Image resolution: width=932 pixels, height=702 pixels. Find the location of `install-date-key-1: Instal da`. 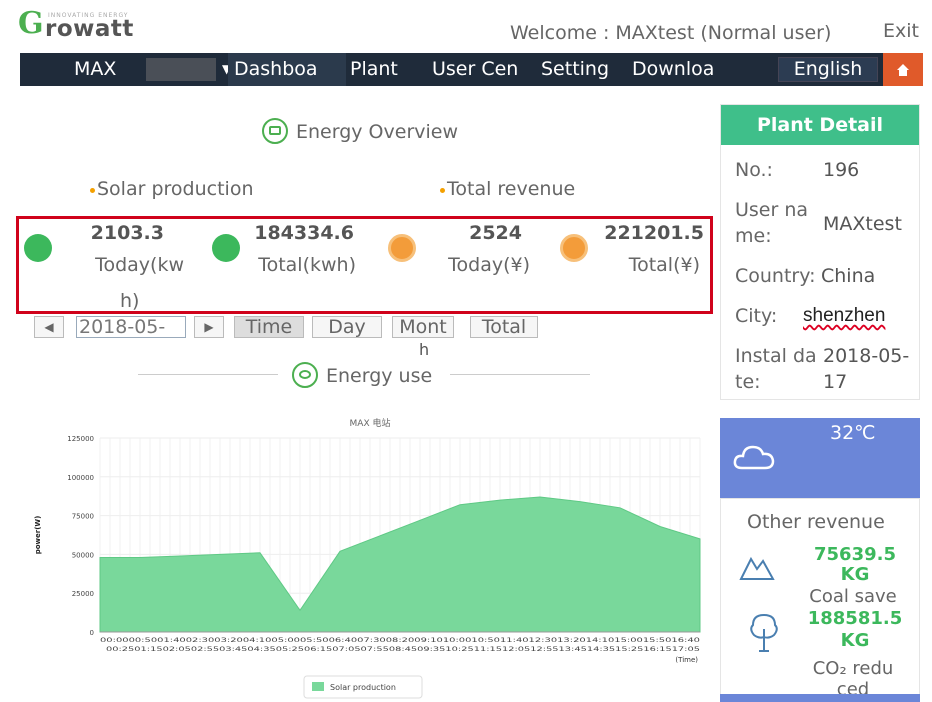

install-date-key-1: Instal da is located at coordinates (776, 356).